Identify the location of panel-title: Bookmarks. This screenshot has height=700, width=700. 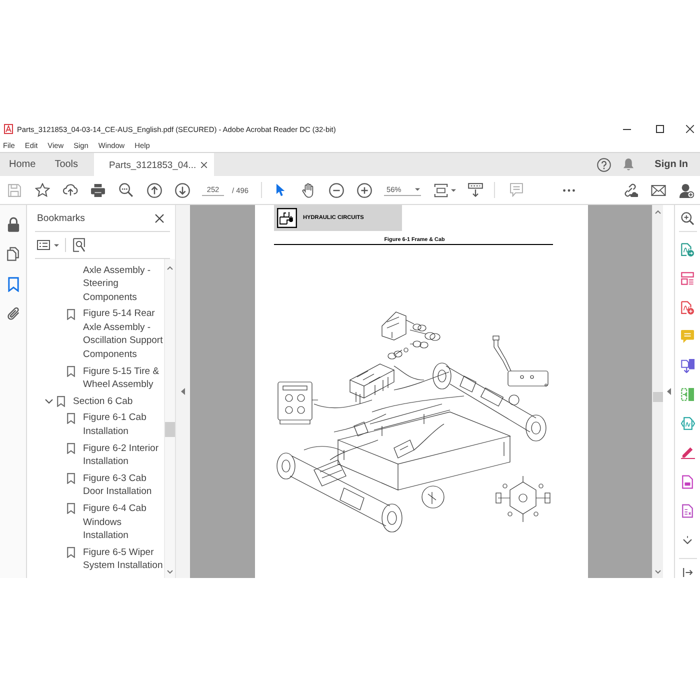
(61, 218).